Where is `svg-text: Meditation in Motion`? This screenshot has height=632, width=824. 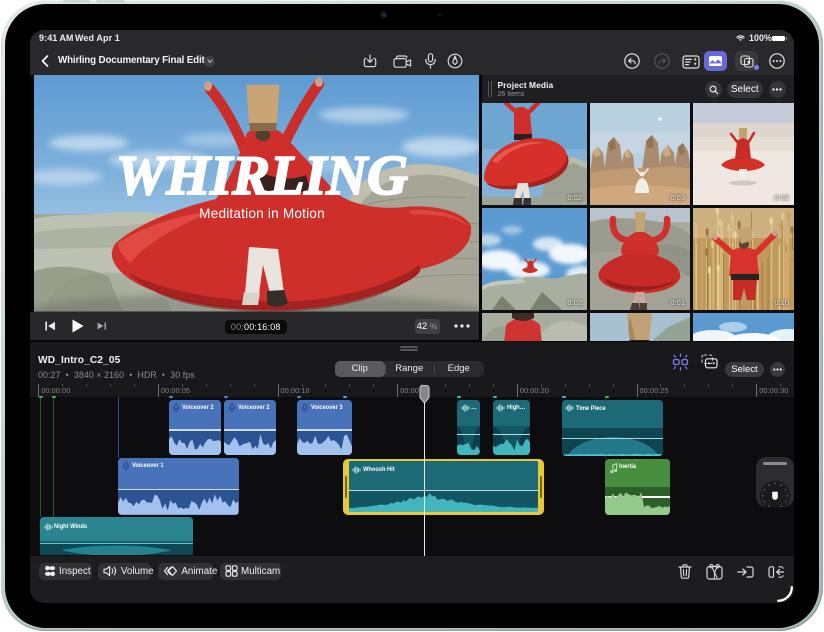 svg-text: Meditation in Motion is located at coordinates (262, 213).